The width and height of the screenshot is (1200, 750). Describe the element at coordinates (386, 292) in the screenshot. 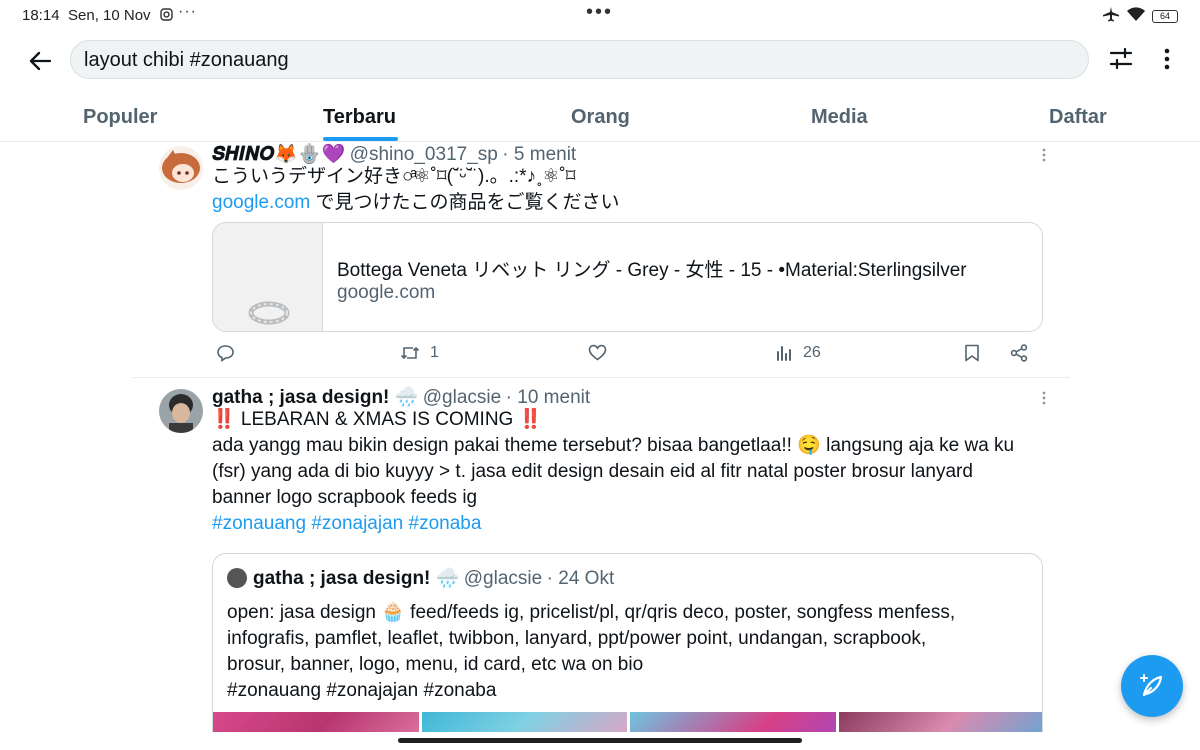

I see `card-domain: google.com` at that location.